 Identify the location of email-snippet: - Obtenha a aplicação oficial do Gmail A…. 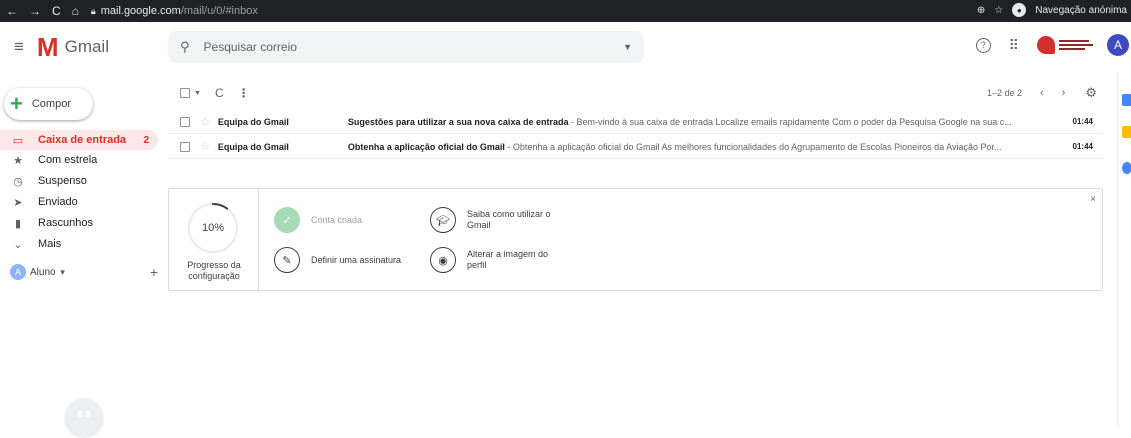
(753, 146).